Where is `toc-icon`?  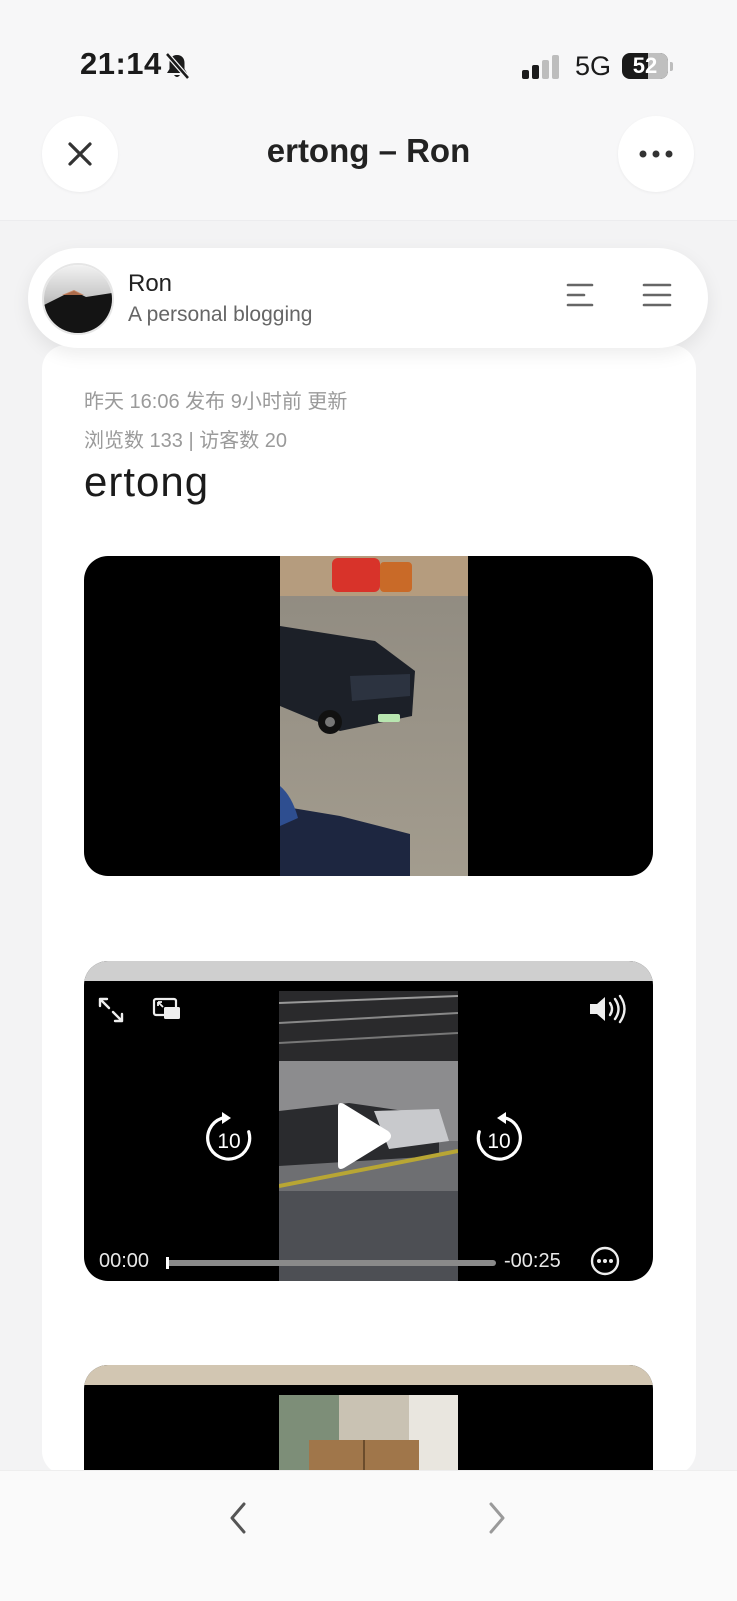 toc-icon is located at coordinates (580, 297).